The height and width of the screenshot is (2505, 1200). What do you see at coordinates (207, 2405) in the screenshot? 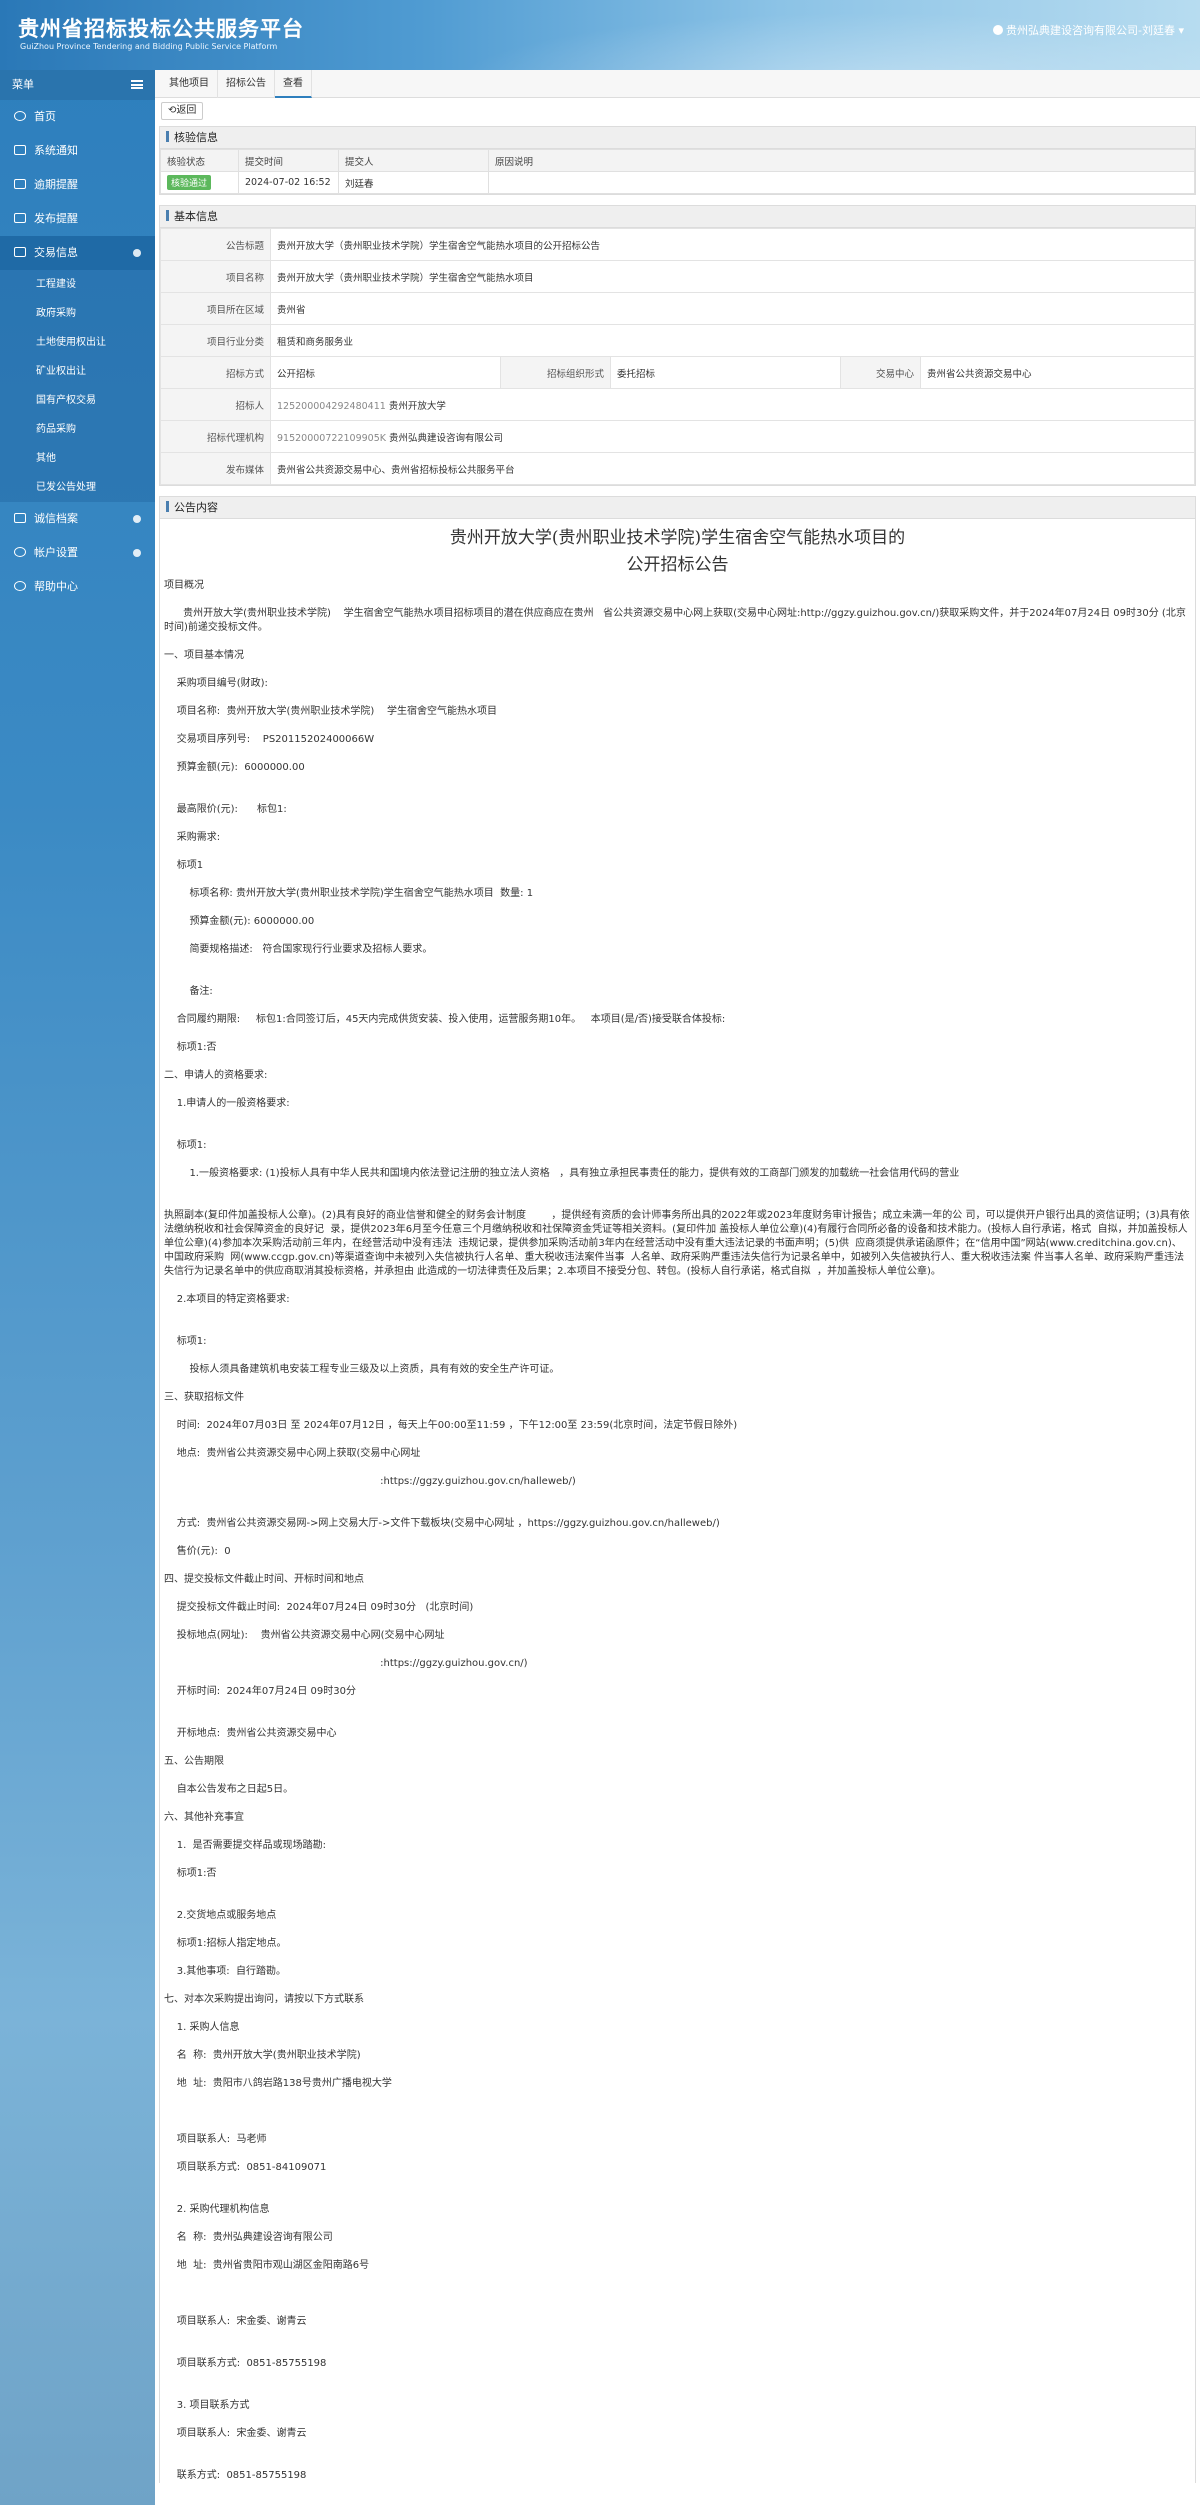
I see `announcement-line: 3. 项目联系方式` at bounding box center [207, 2405].